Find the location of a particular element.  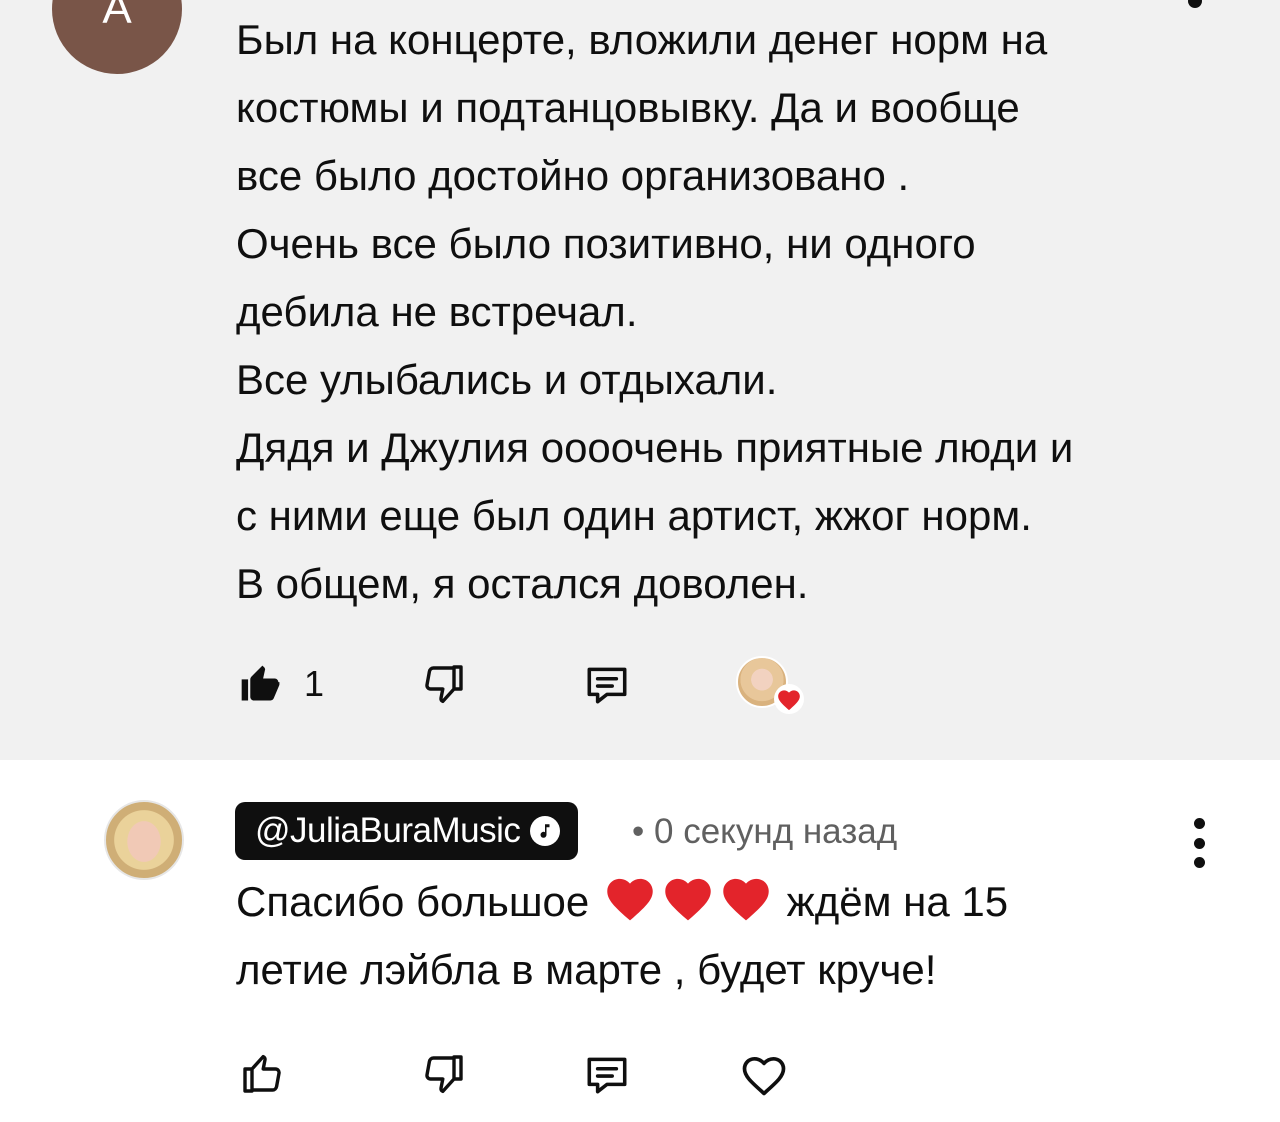

comment-line: летие лэйбла в марте , будет круче! is located at coordinates (586, 969).